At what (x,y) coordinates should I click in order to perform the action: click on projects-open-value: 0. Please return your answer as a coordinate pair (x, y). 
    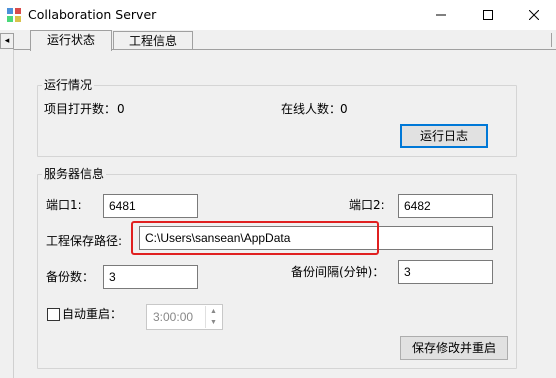
    Looking at the image, I should click on (121, 109).